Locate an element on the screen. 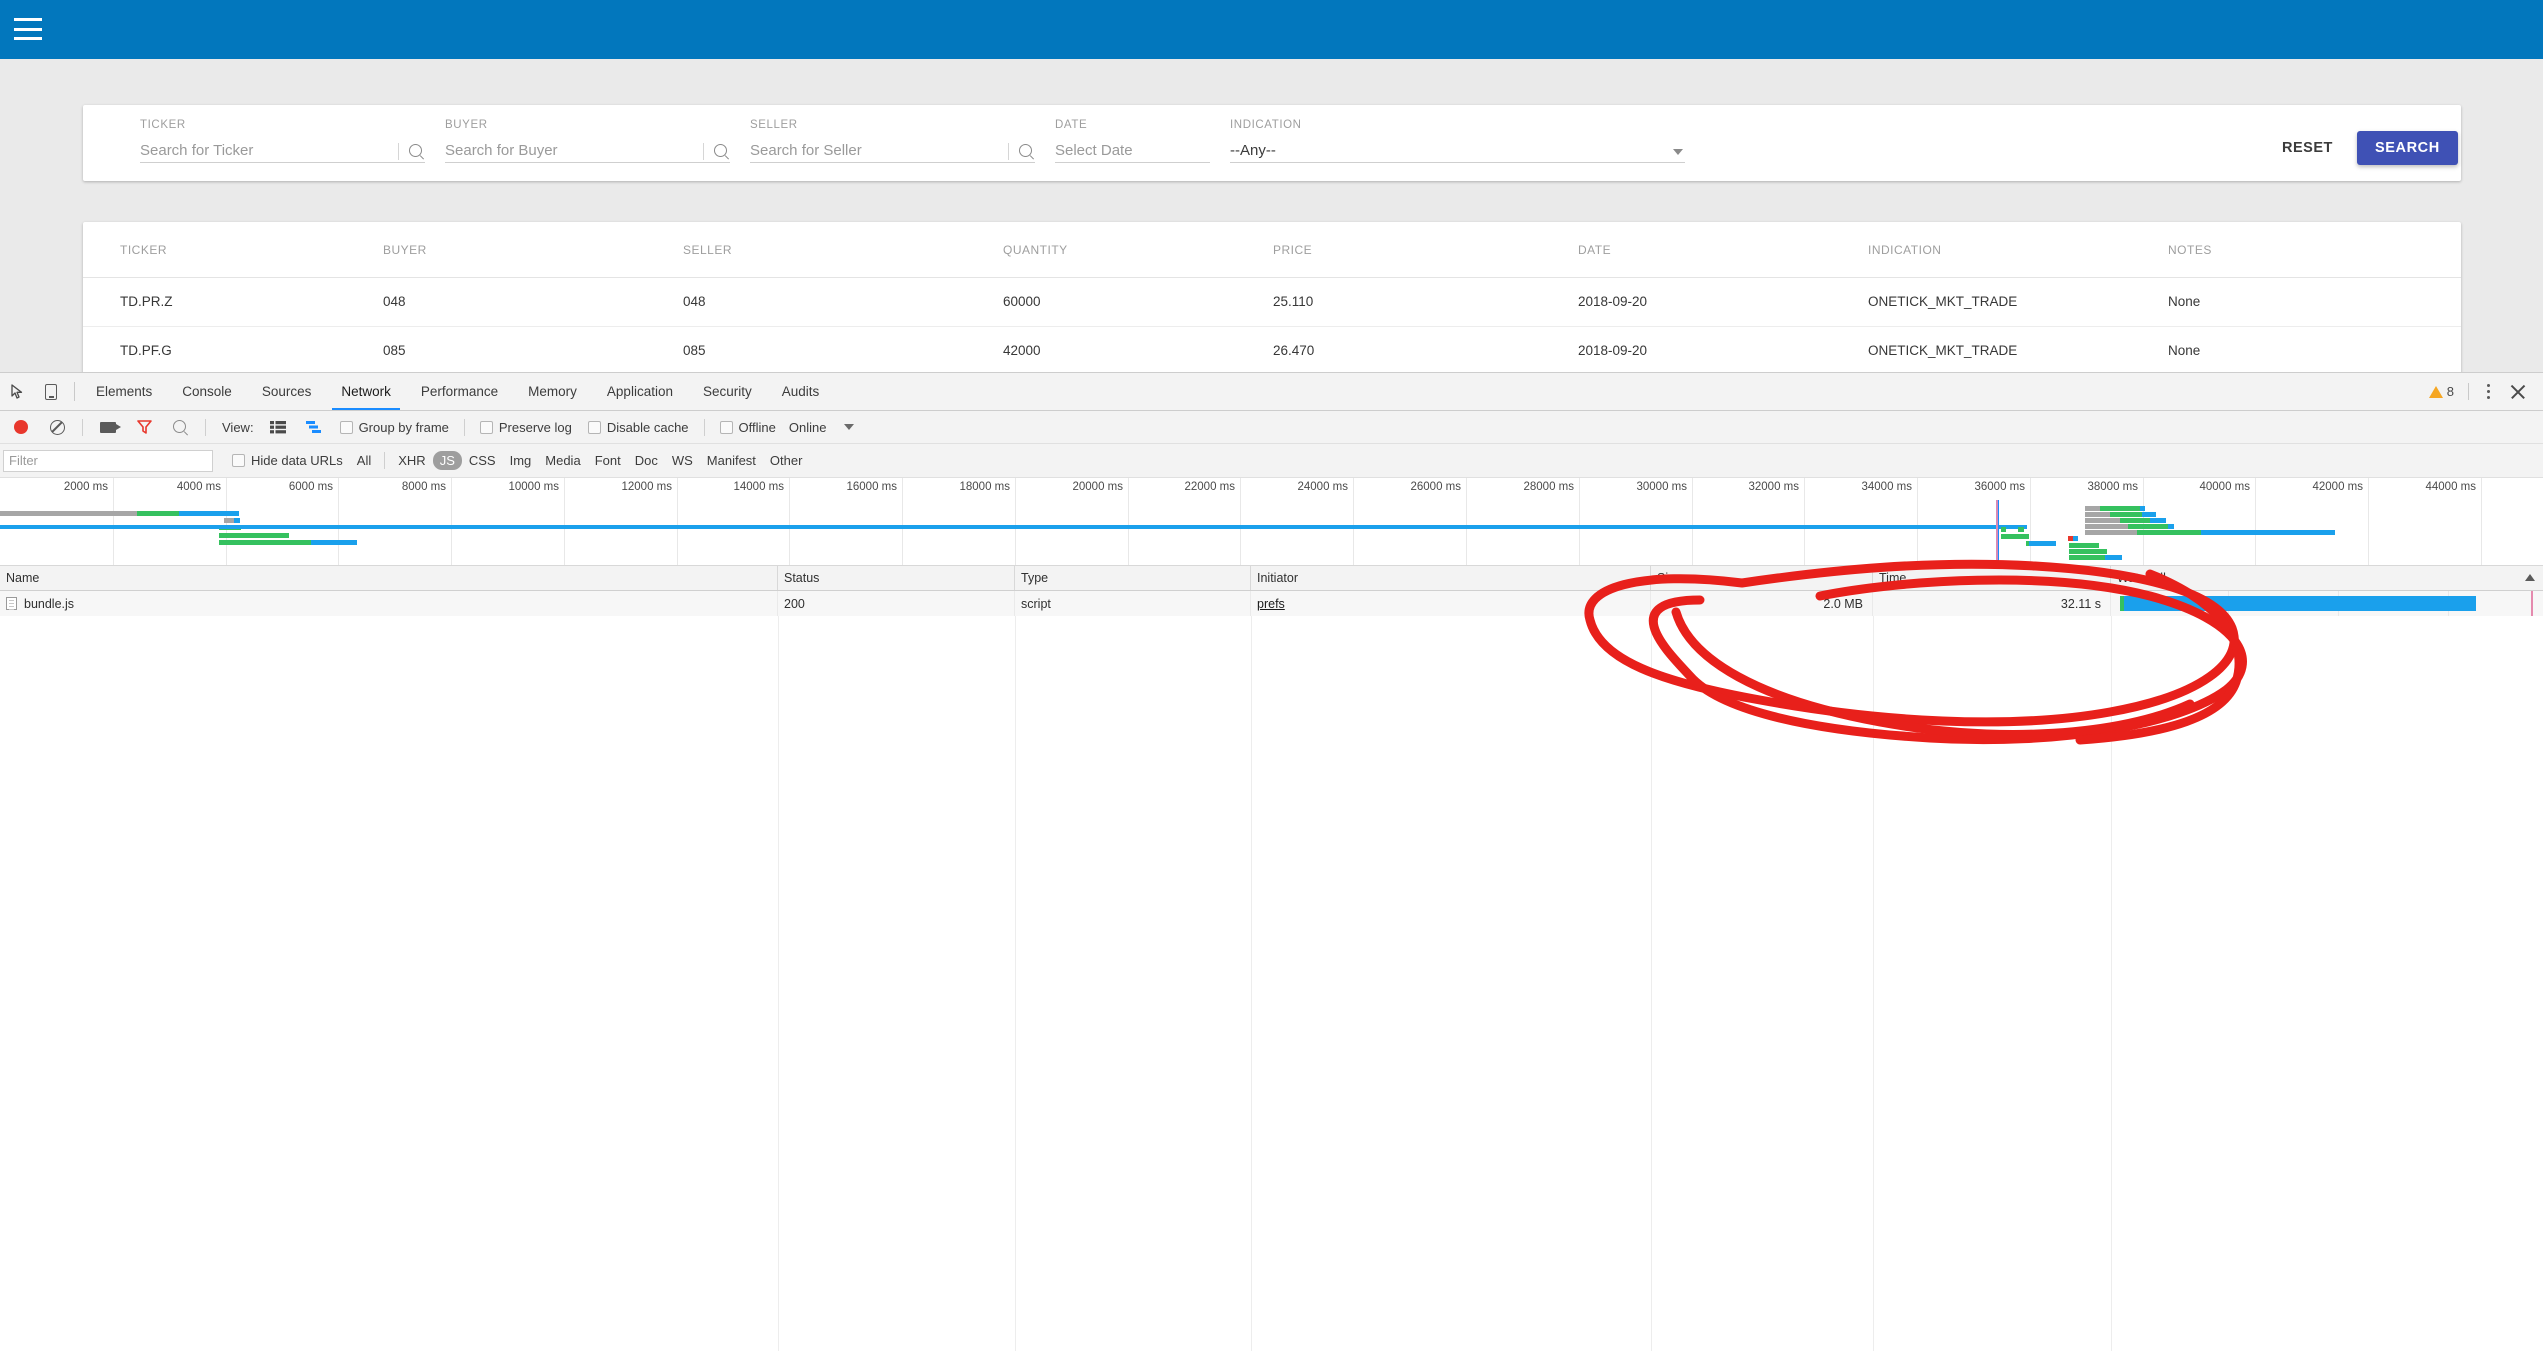 The width and height of the screenshot is (2543, 1351). overview-tick-label: 12000 ms is located at coordinates (646, 487).